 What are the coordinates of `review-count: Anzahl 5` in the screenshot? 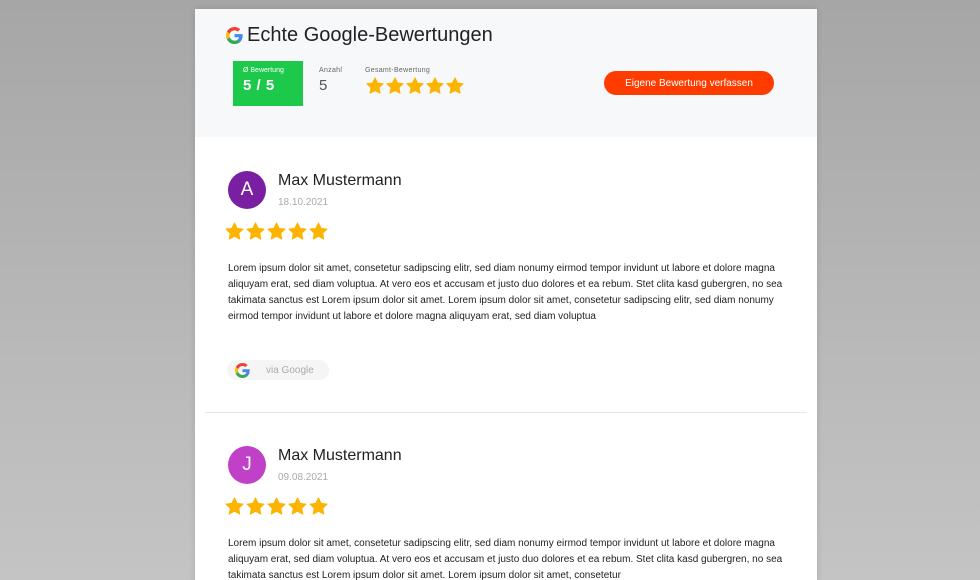 It's located at (330, 80).